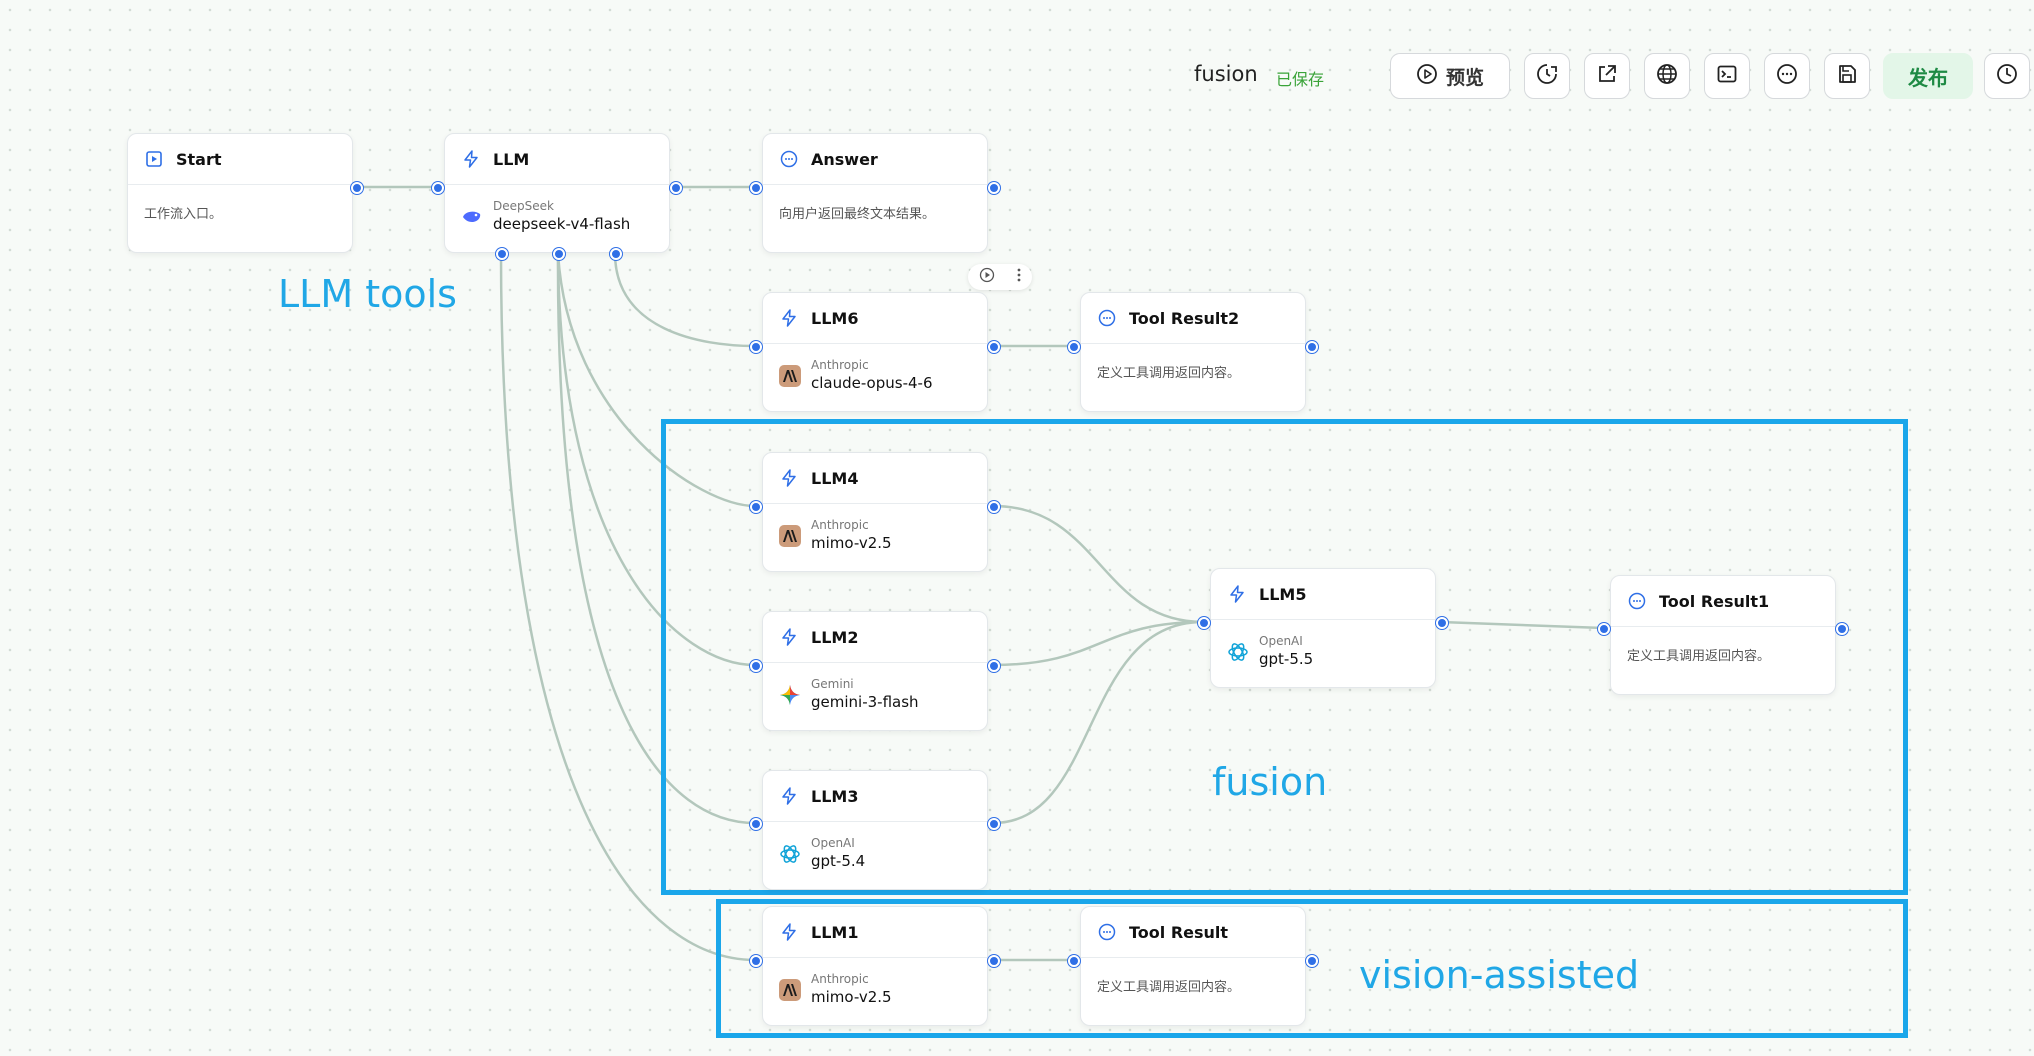  Describe the element at coordinates (472, 217) in the screenshot. I see `deepseek-logo-icon` at that location.